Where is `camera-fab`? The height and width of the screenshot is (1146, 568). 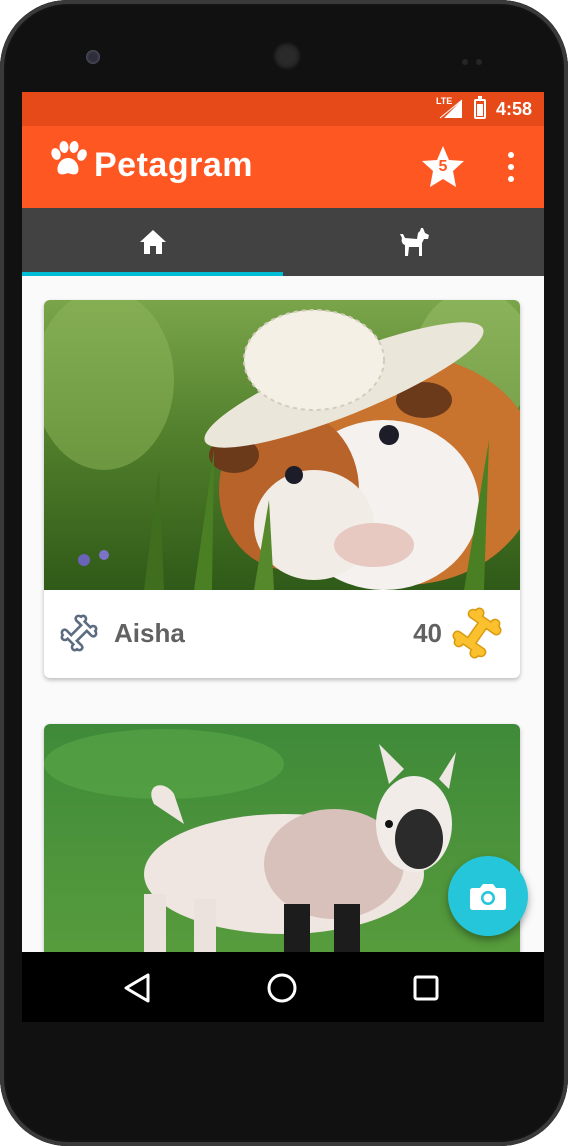
camera-fab is located at coordinates (488, 896).